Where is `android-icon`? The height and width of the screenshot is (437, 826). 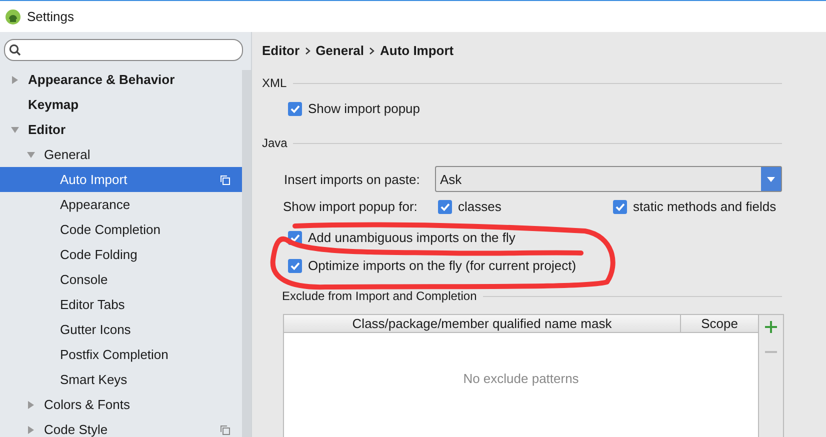 android-icon is located at coordinates (13, 16).